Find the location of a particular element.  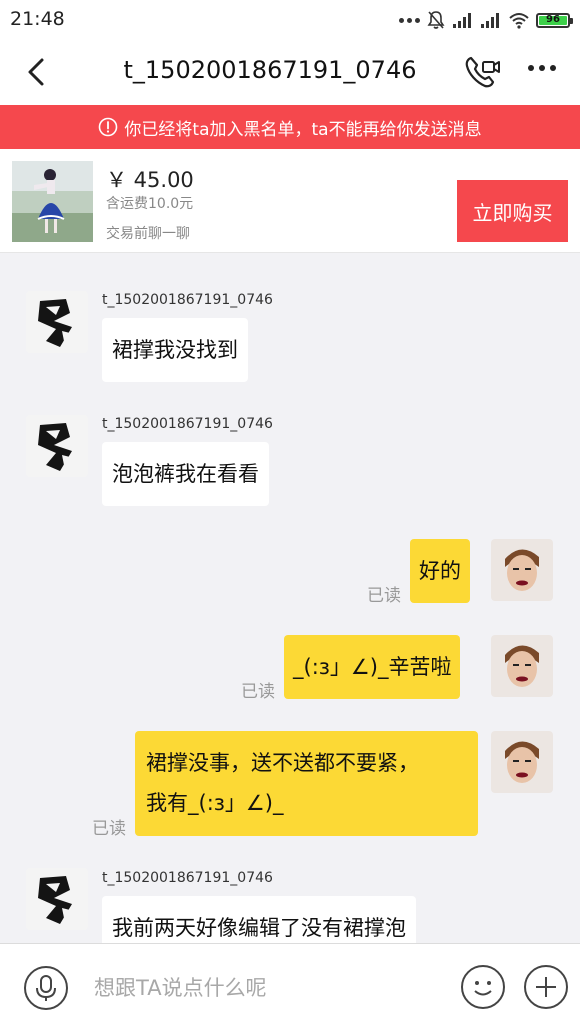

message-text: 我有_(:з」∠)_ is located at coordinates (215, 803).